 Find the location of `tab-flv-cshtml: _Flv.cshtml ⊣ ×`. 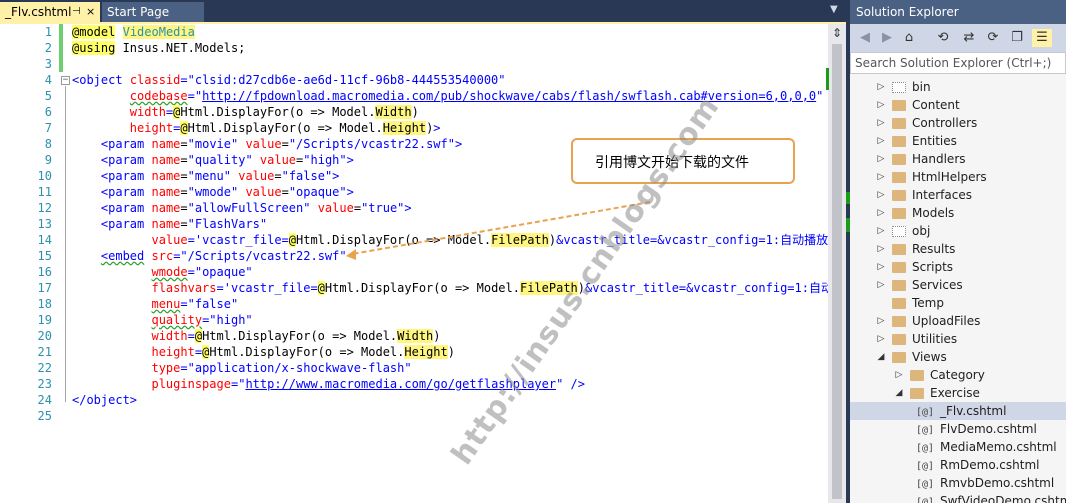

tab-flv-cshtml: _Flv.cshtml ⊣ × is located at coordinates (50, 12).